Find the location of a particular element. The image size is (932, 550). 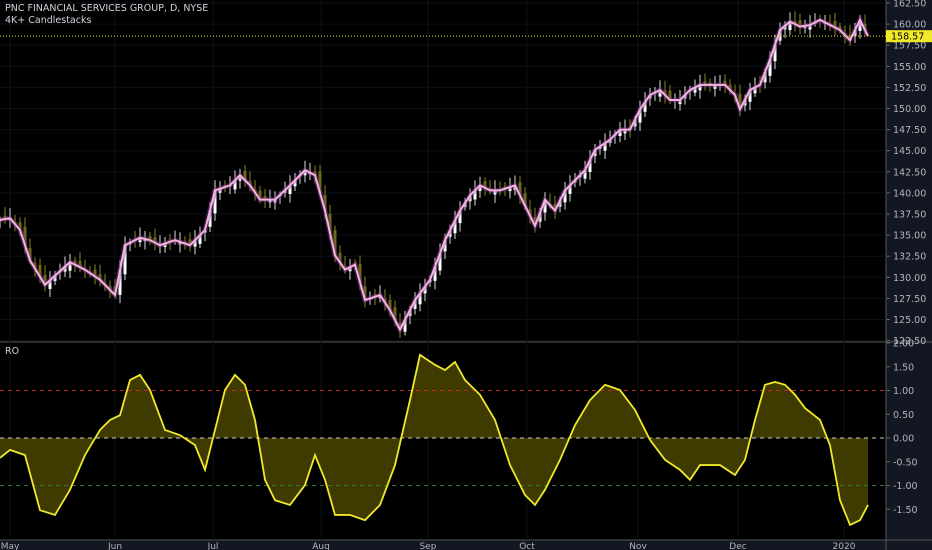

last-price-label: 158.57 is located at coordinates (907, 37).